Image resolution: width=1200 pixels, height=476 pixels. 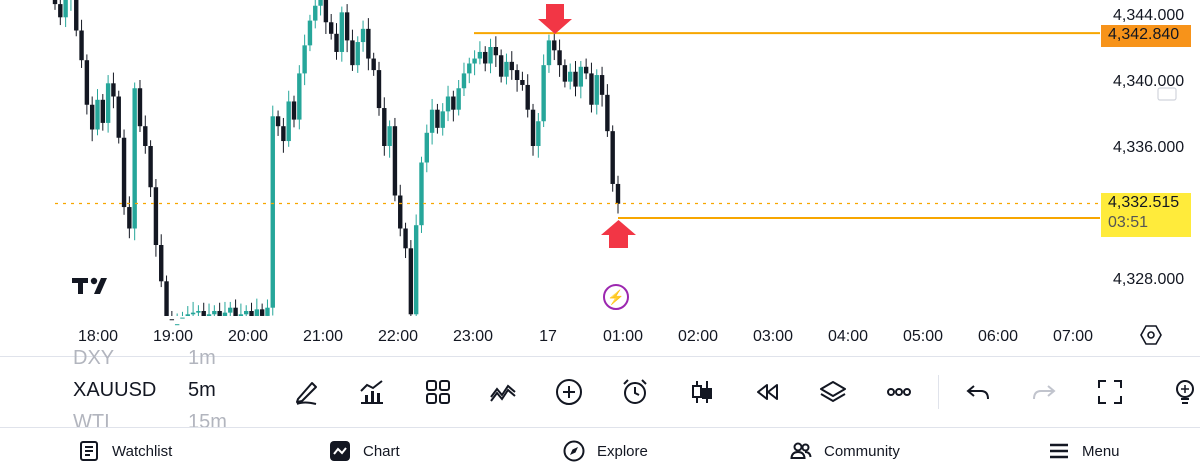 I want to click on nav-community-label: Community, so click(x=862, y=451).